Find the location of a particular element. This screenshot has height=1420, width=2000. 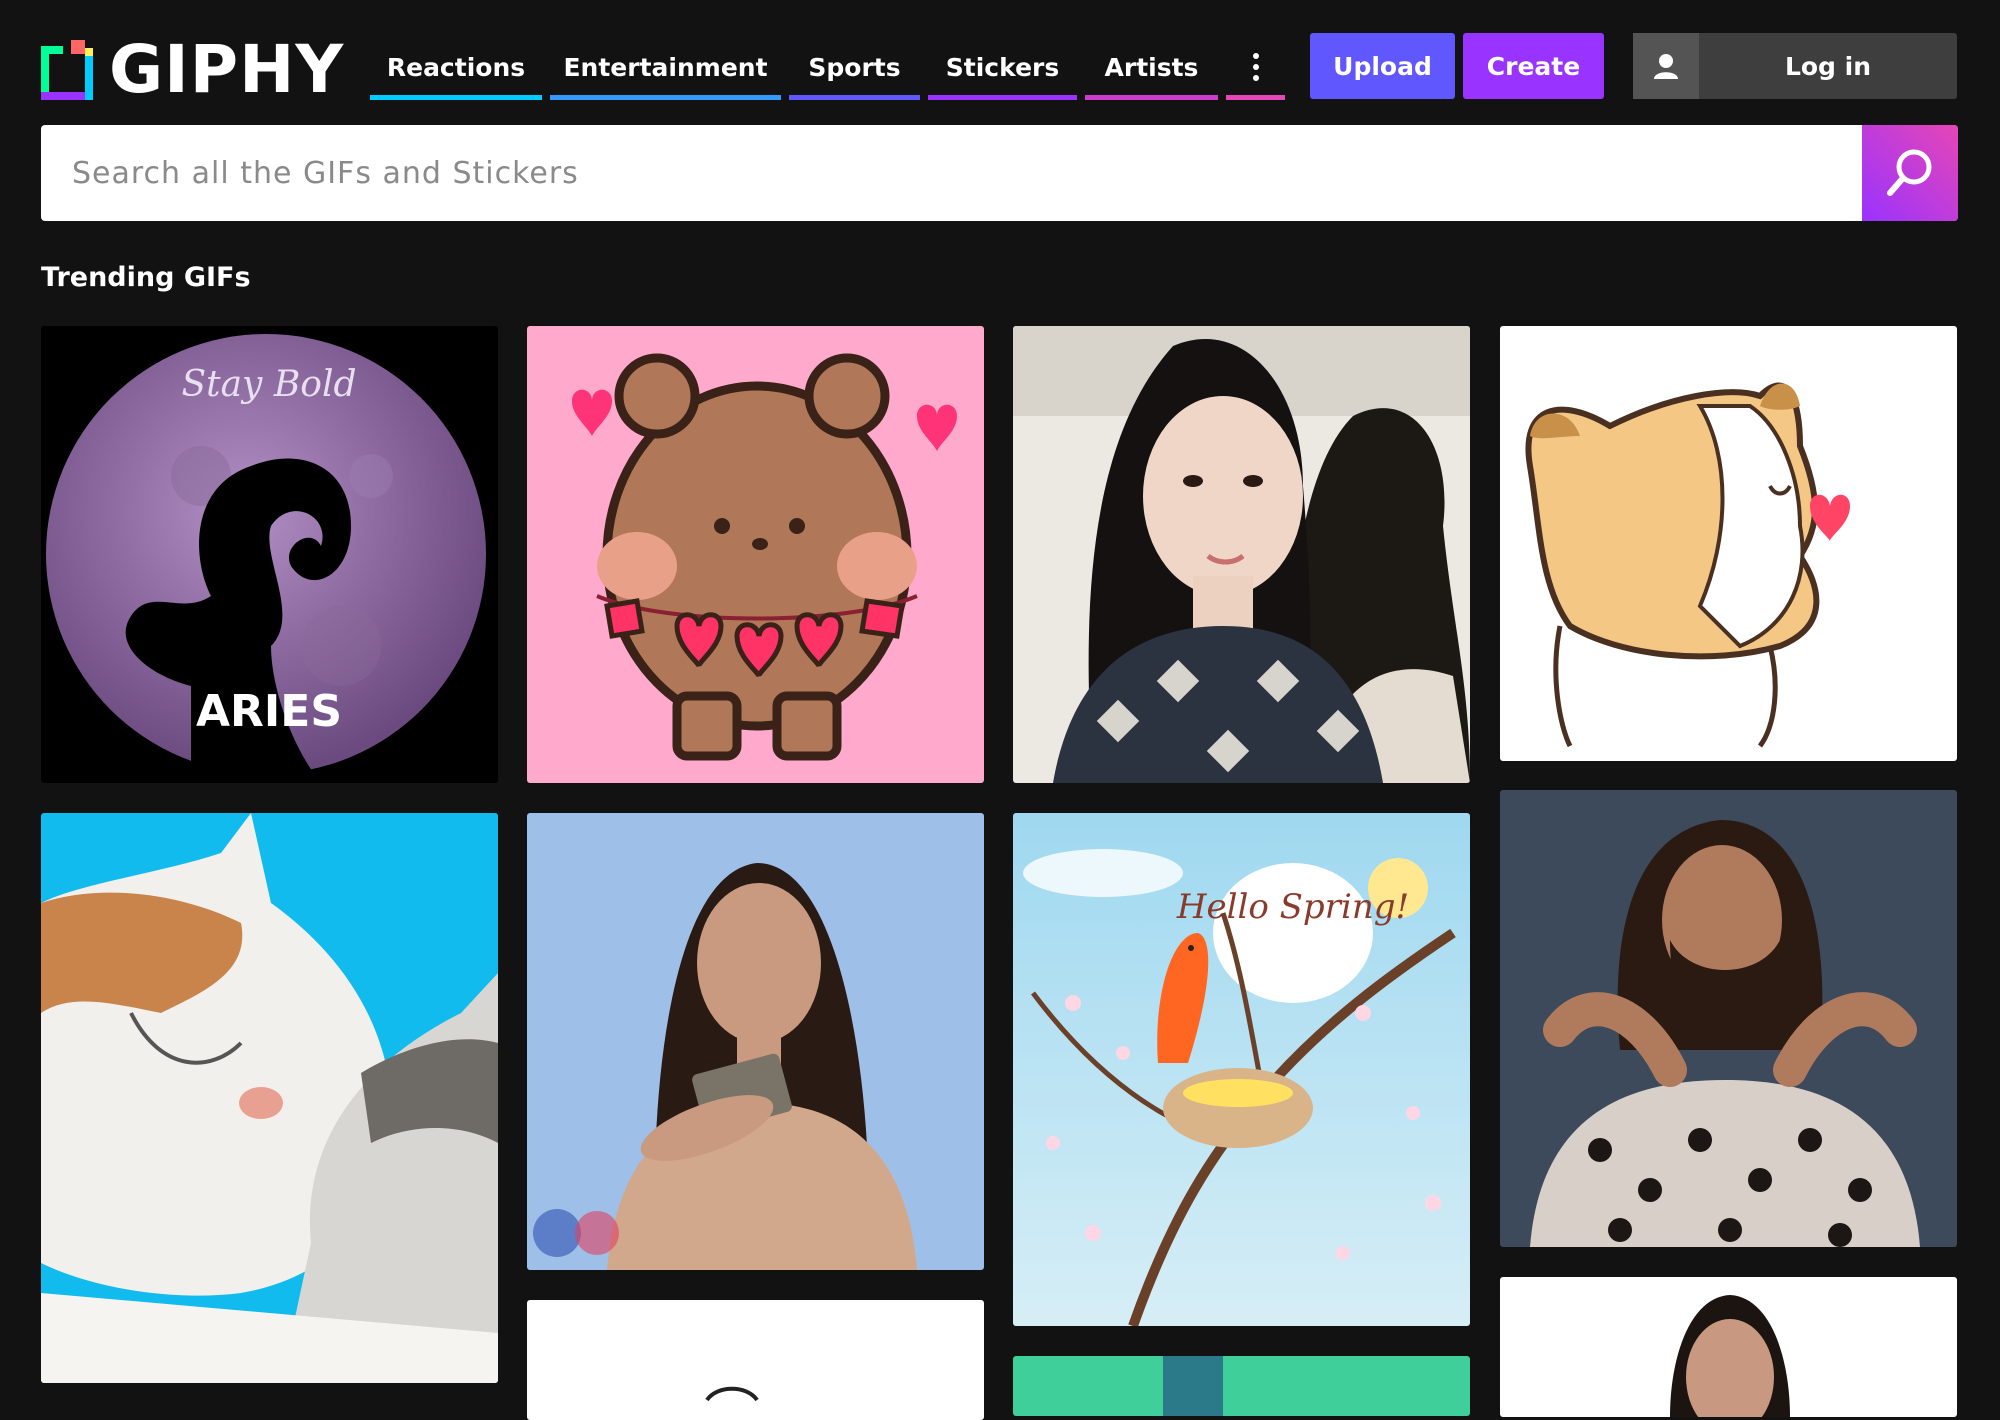

user-icon is located at coordinates (1666, 66).